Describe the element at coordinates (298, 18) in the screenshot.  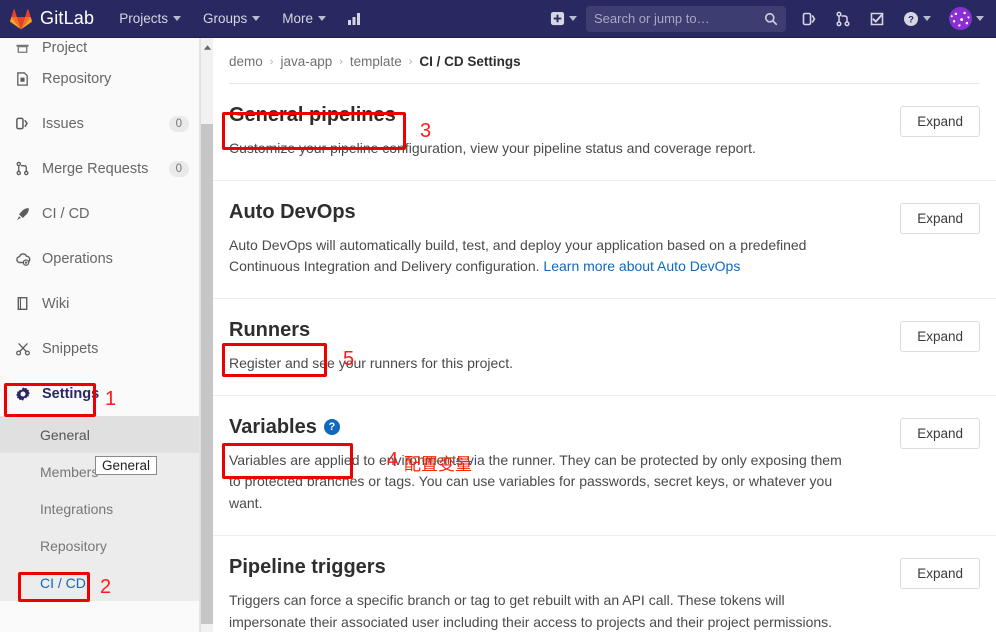
I see `nav-more-label: More` at that location.